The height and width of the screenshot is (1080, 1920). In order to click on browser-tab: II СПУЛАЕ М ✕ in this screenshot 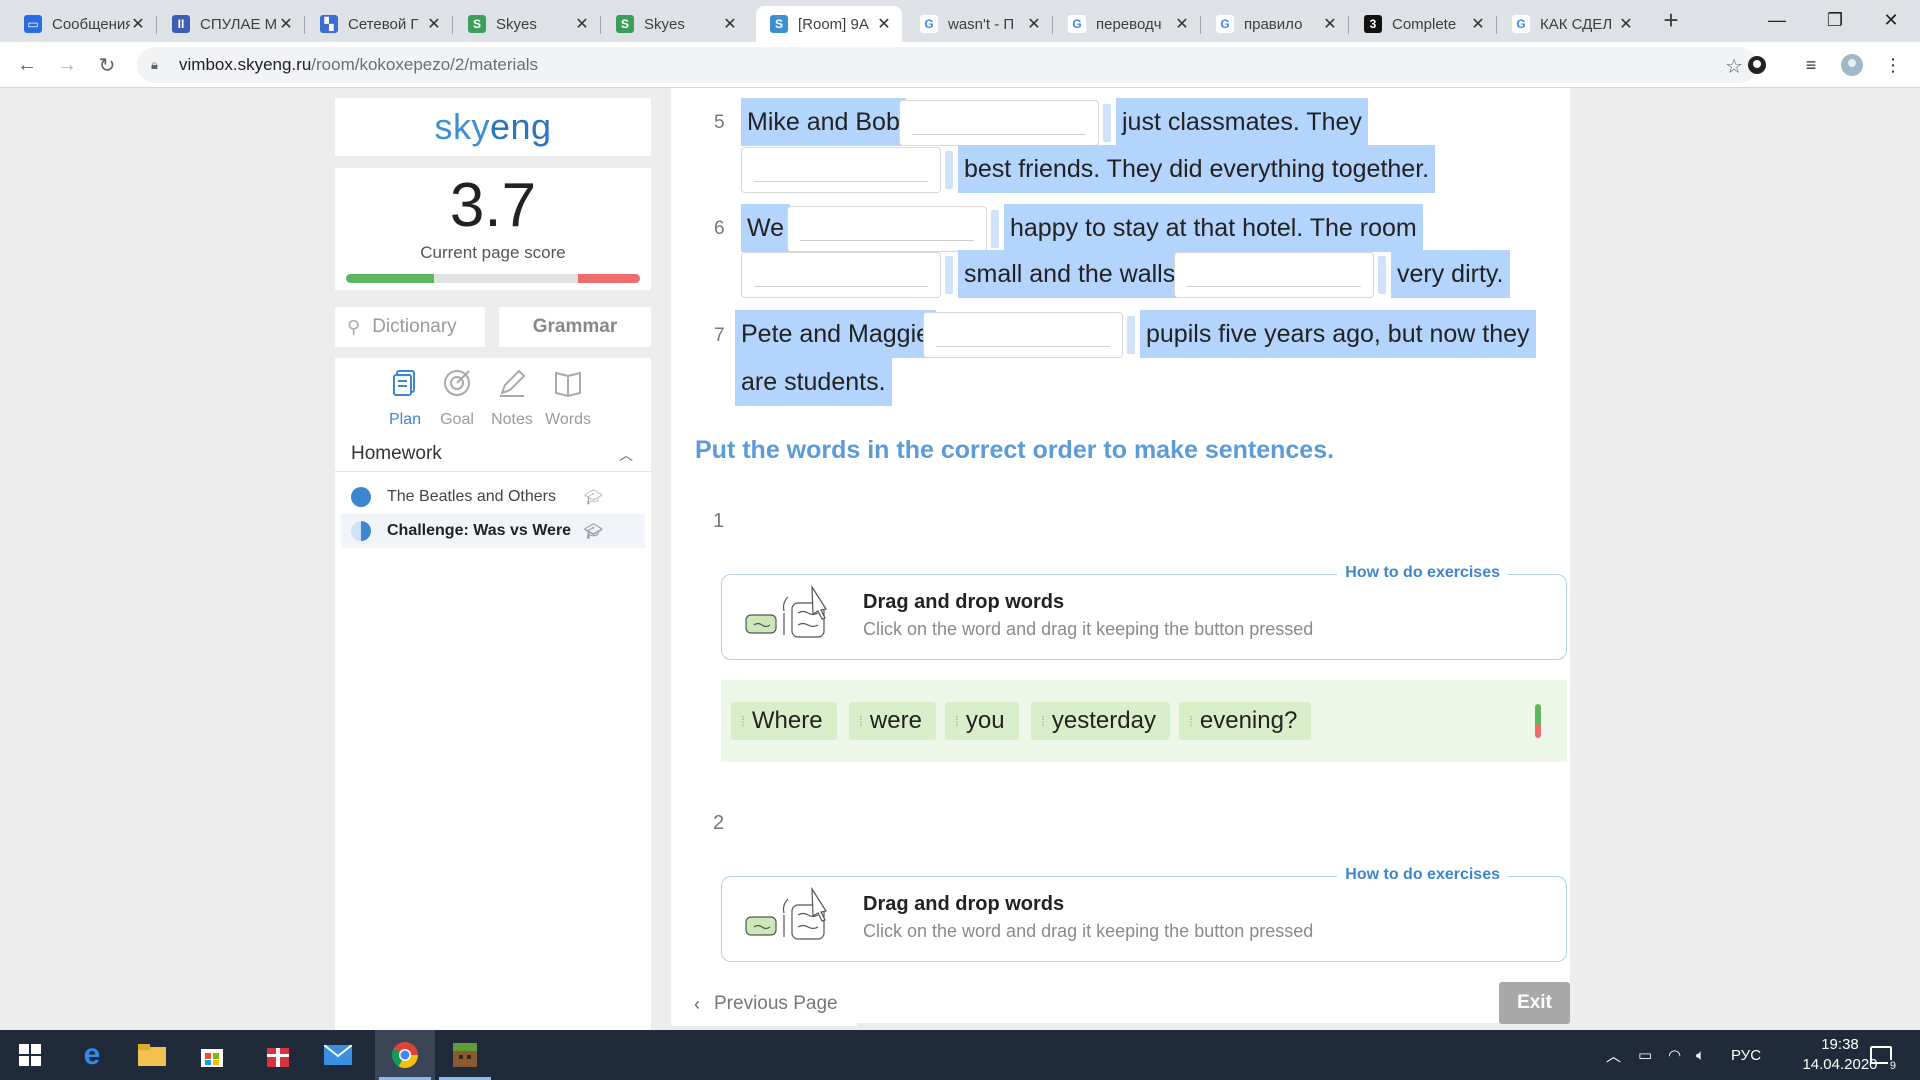, I will do `click(231, 24)`.